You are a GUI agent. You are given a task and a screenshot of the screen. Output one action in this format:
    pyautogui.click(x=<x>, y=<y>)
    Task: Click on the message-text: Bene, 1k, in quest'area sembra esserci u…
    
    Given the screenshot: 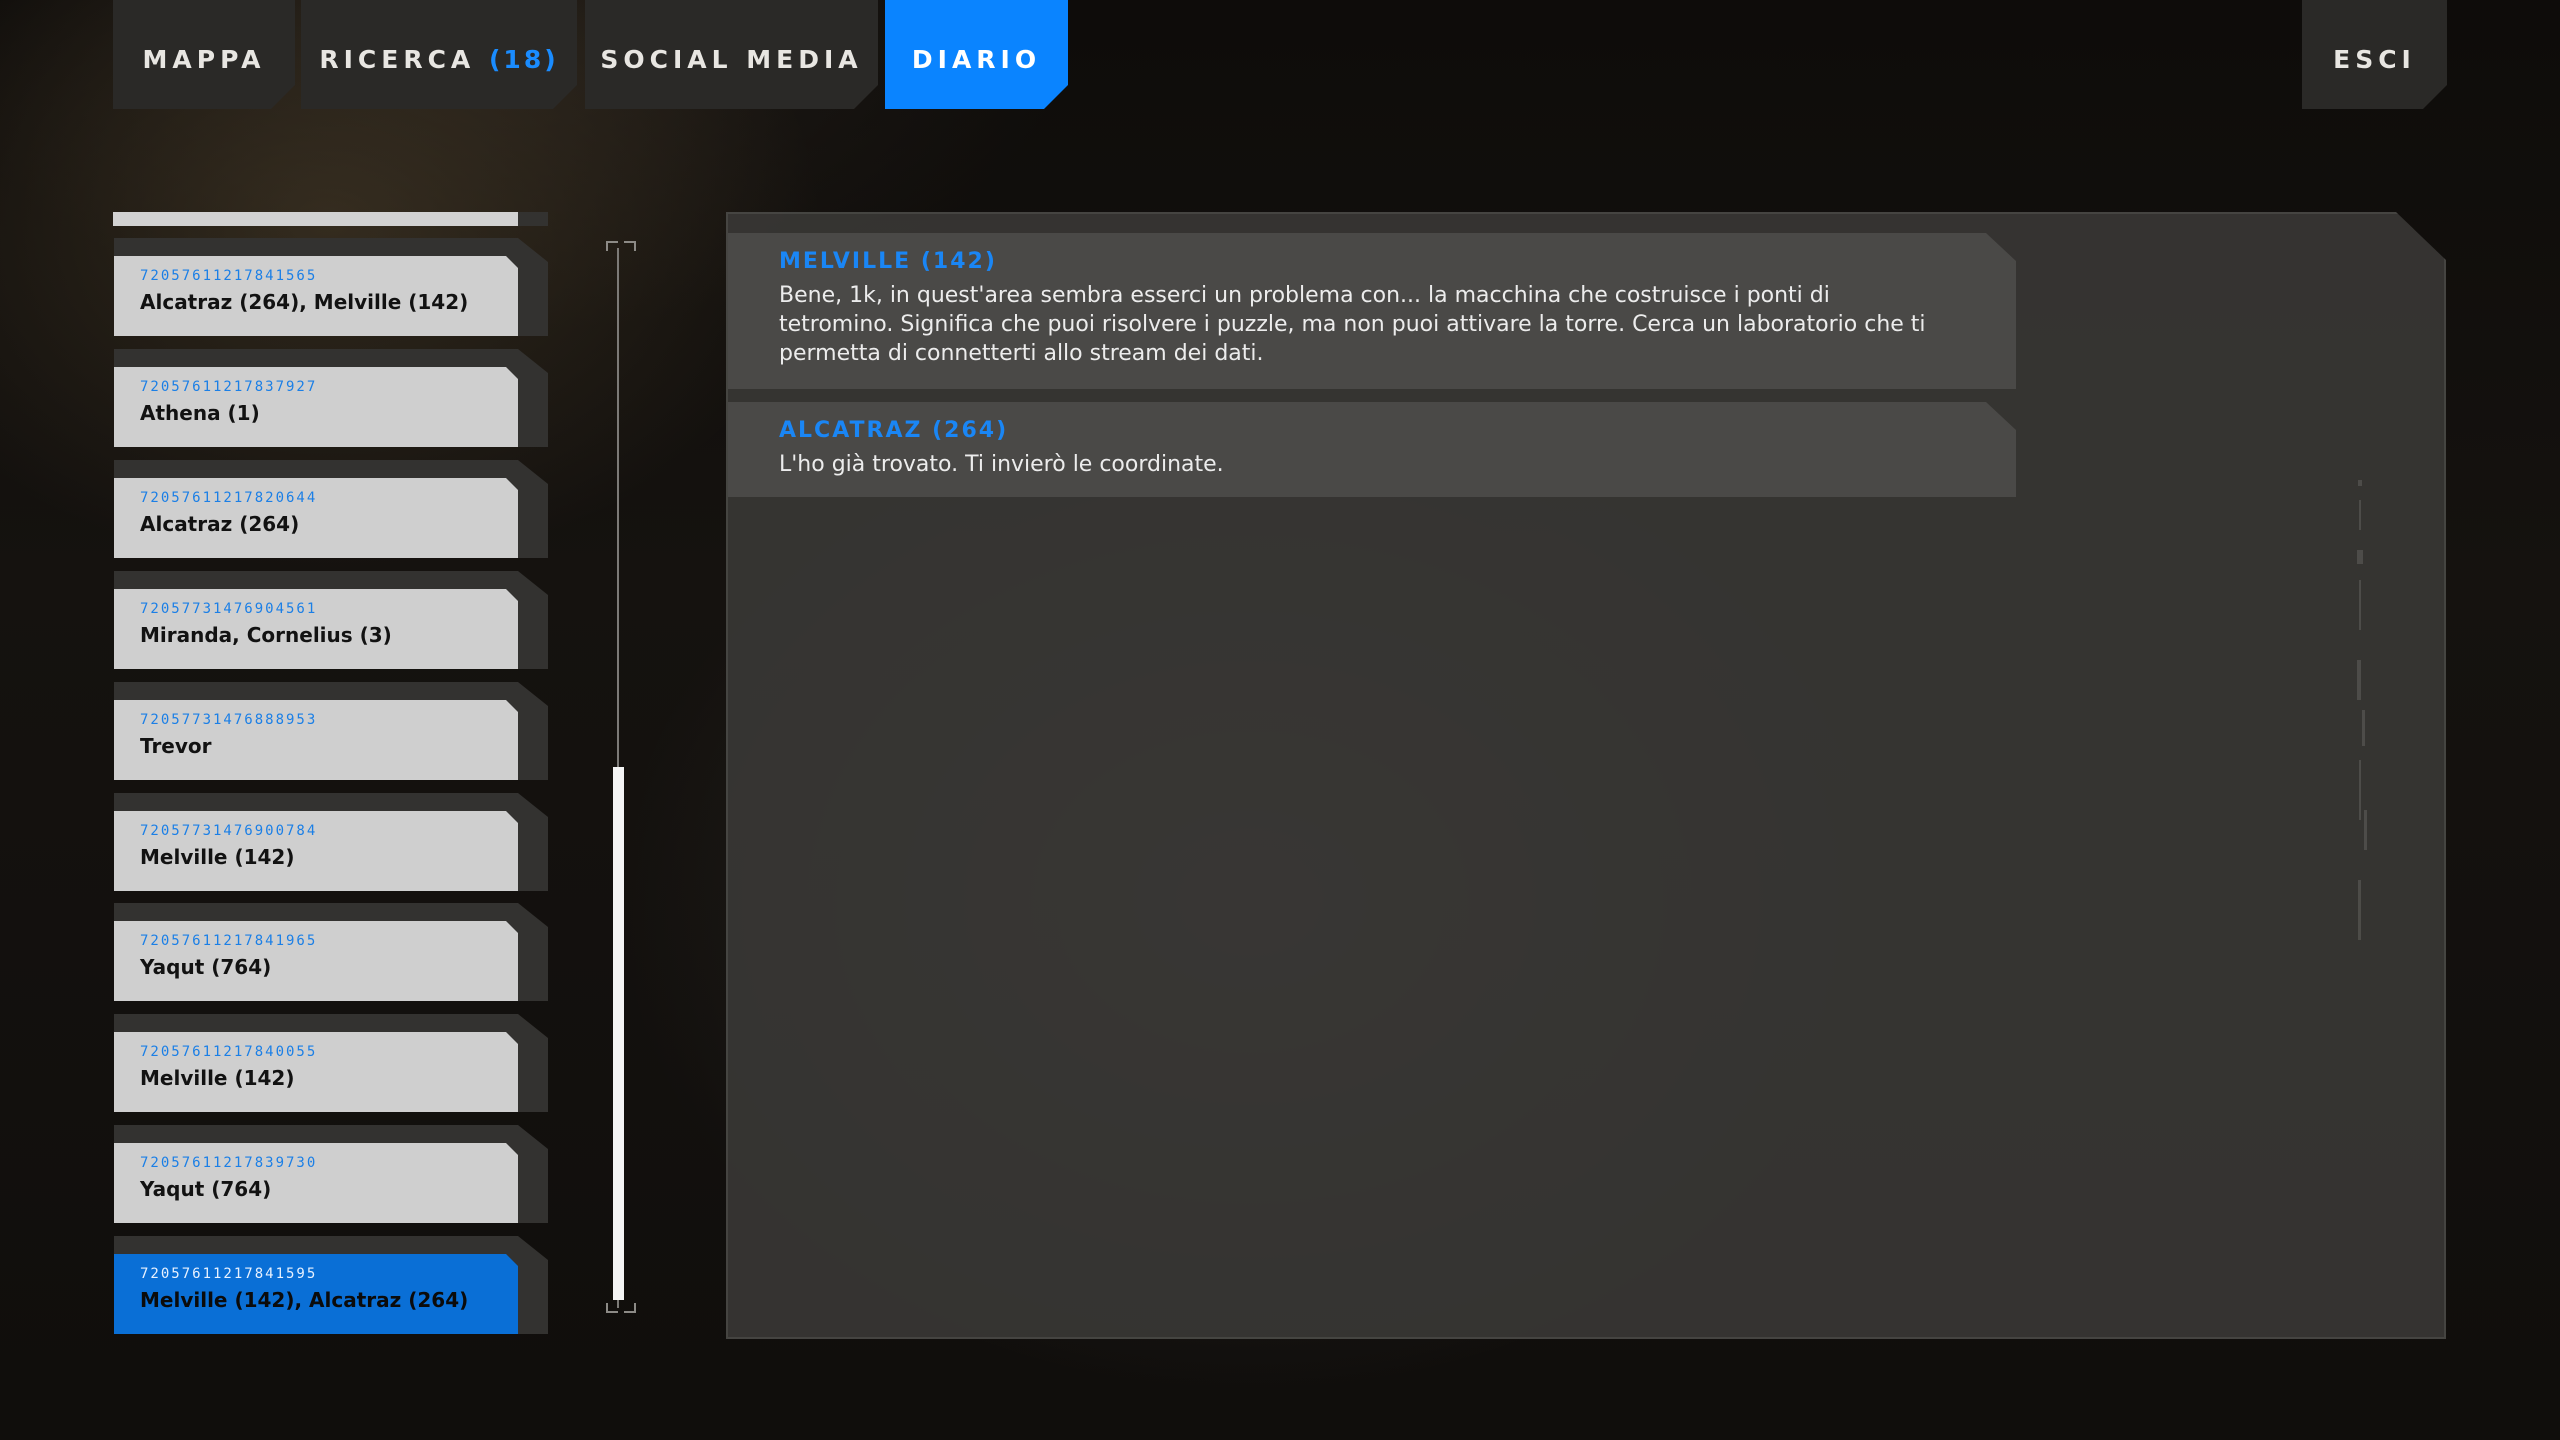 What is the action you would take?
    pyautogui.click(x=1352, y=324)
    